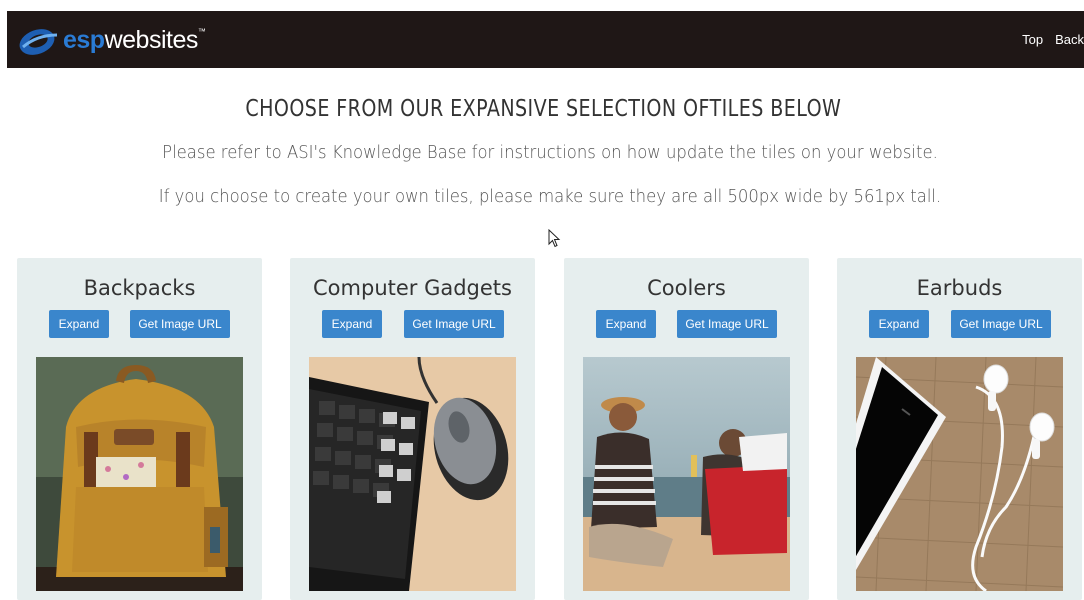  Describe the element at coordinates (151, 39) in the screenshot. I see `logo-websites: websites` at that location.